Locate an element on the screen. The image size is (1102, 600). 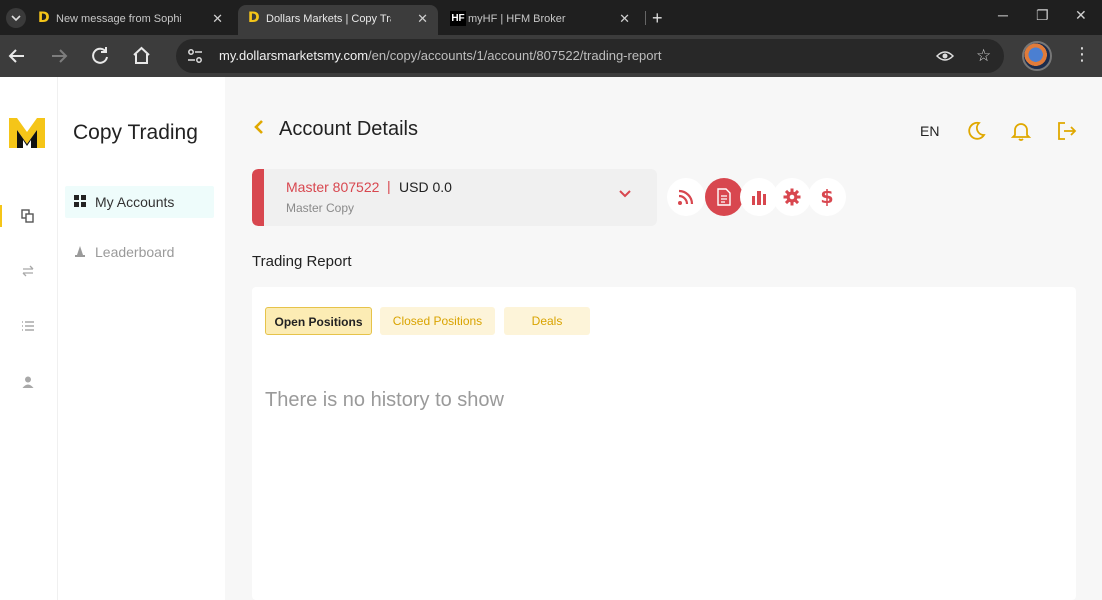
section-title: Trading Report is located at coordinates (302, 261).